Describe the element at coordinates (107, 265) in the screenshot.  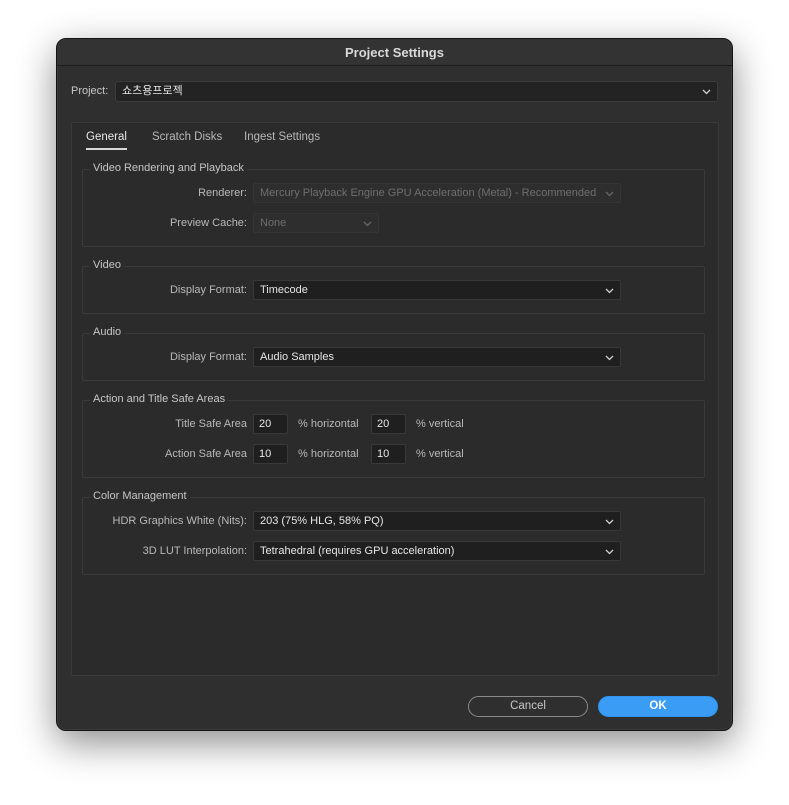
I see `video-title: Video` at that location.